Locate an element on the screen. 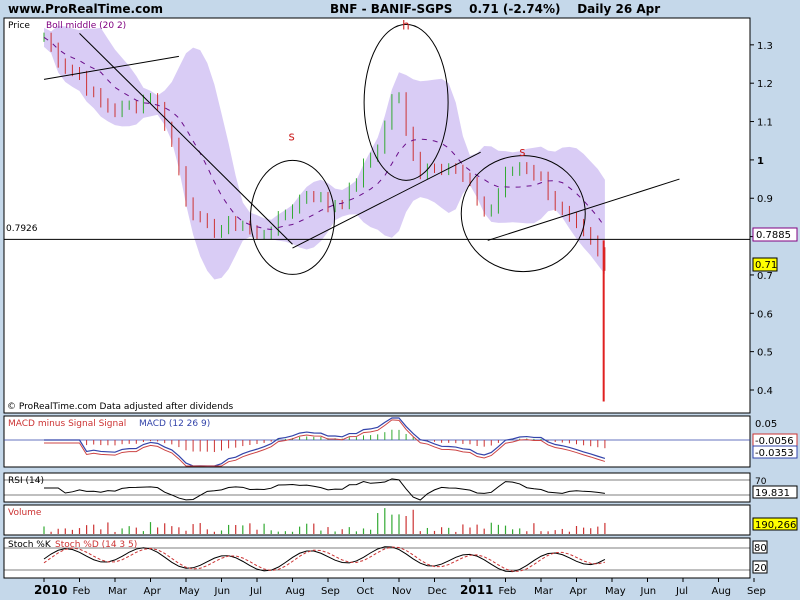 This screenshot has width=800, height=600. x-tick-label: Oct is located at coordinates (365, 591).